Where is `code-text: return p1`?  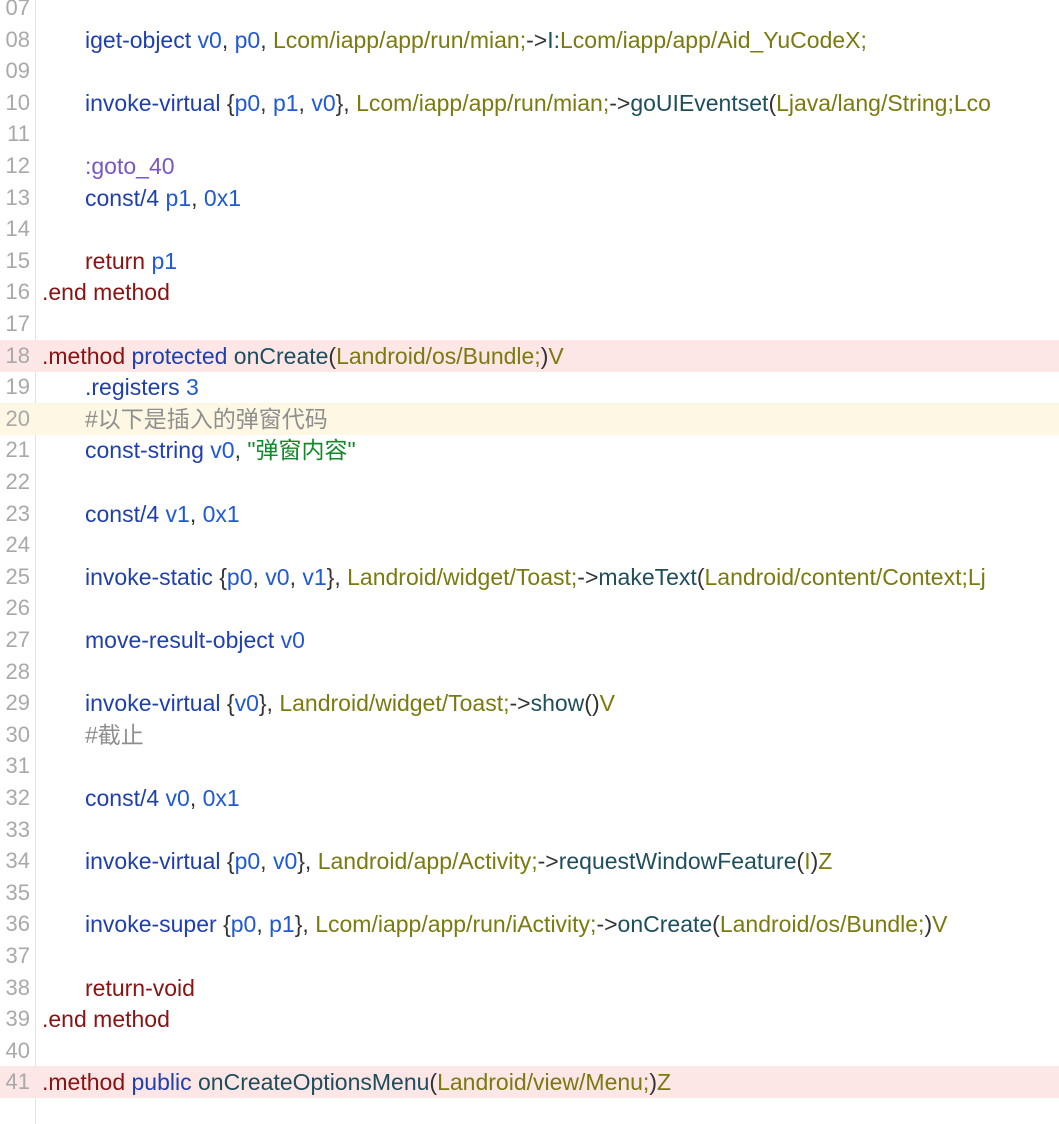 code-text: return p1 is located at coordinates (131, 261).